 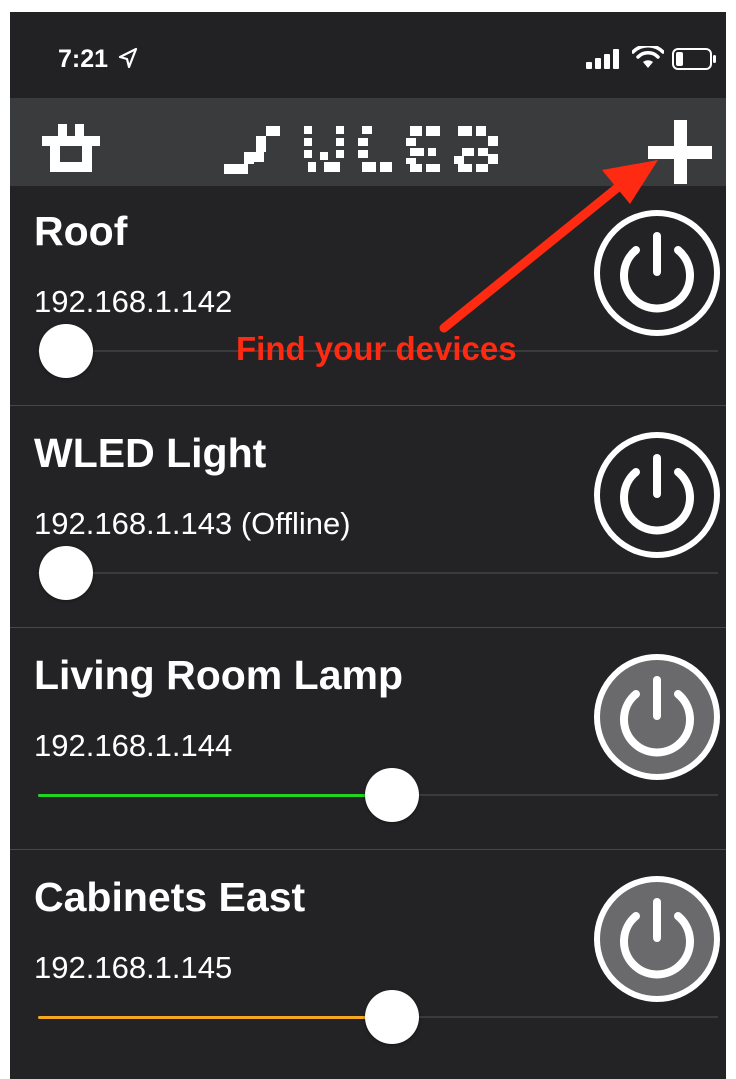 What do you see at coordinates (83, 59) in the screenshot?
I see `status-time: 7:21` at bounding box center [83, 59].